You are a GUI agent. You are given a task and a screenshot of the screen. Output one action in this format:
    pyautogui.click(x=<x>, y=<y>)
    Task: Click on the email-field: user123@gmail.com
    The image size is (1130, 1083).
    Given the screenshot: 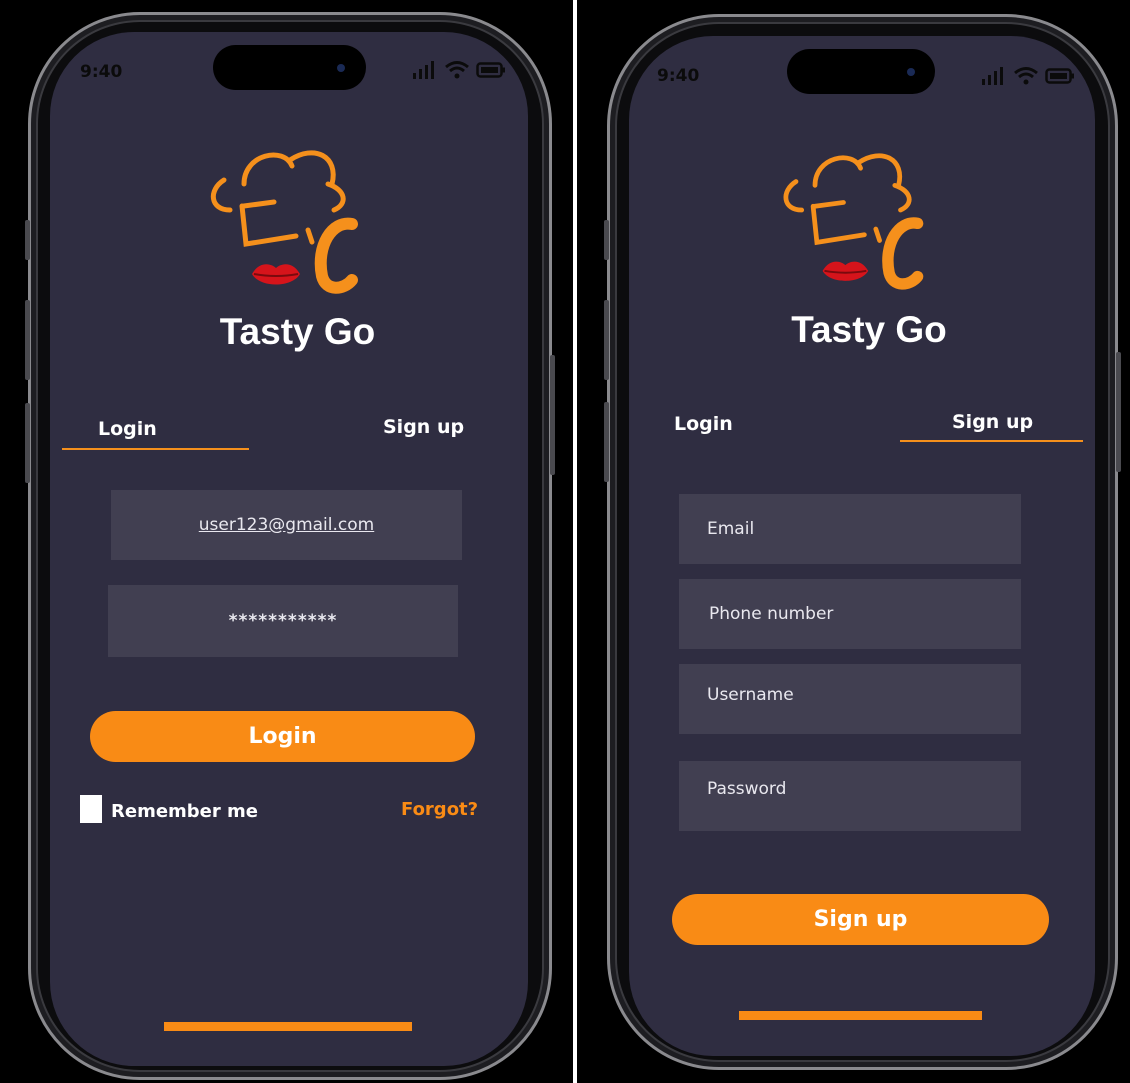 What is the action you would take?
    pyautogui.click(x=286, y=525)
    